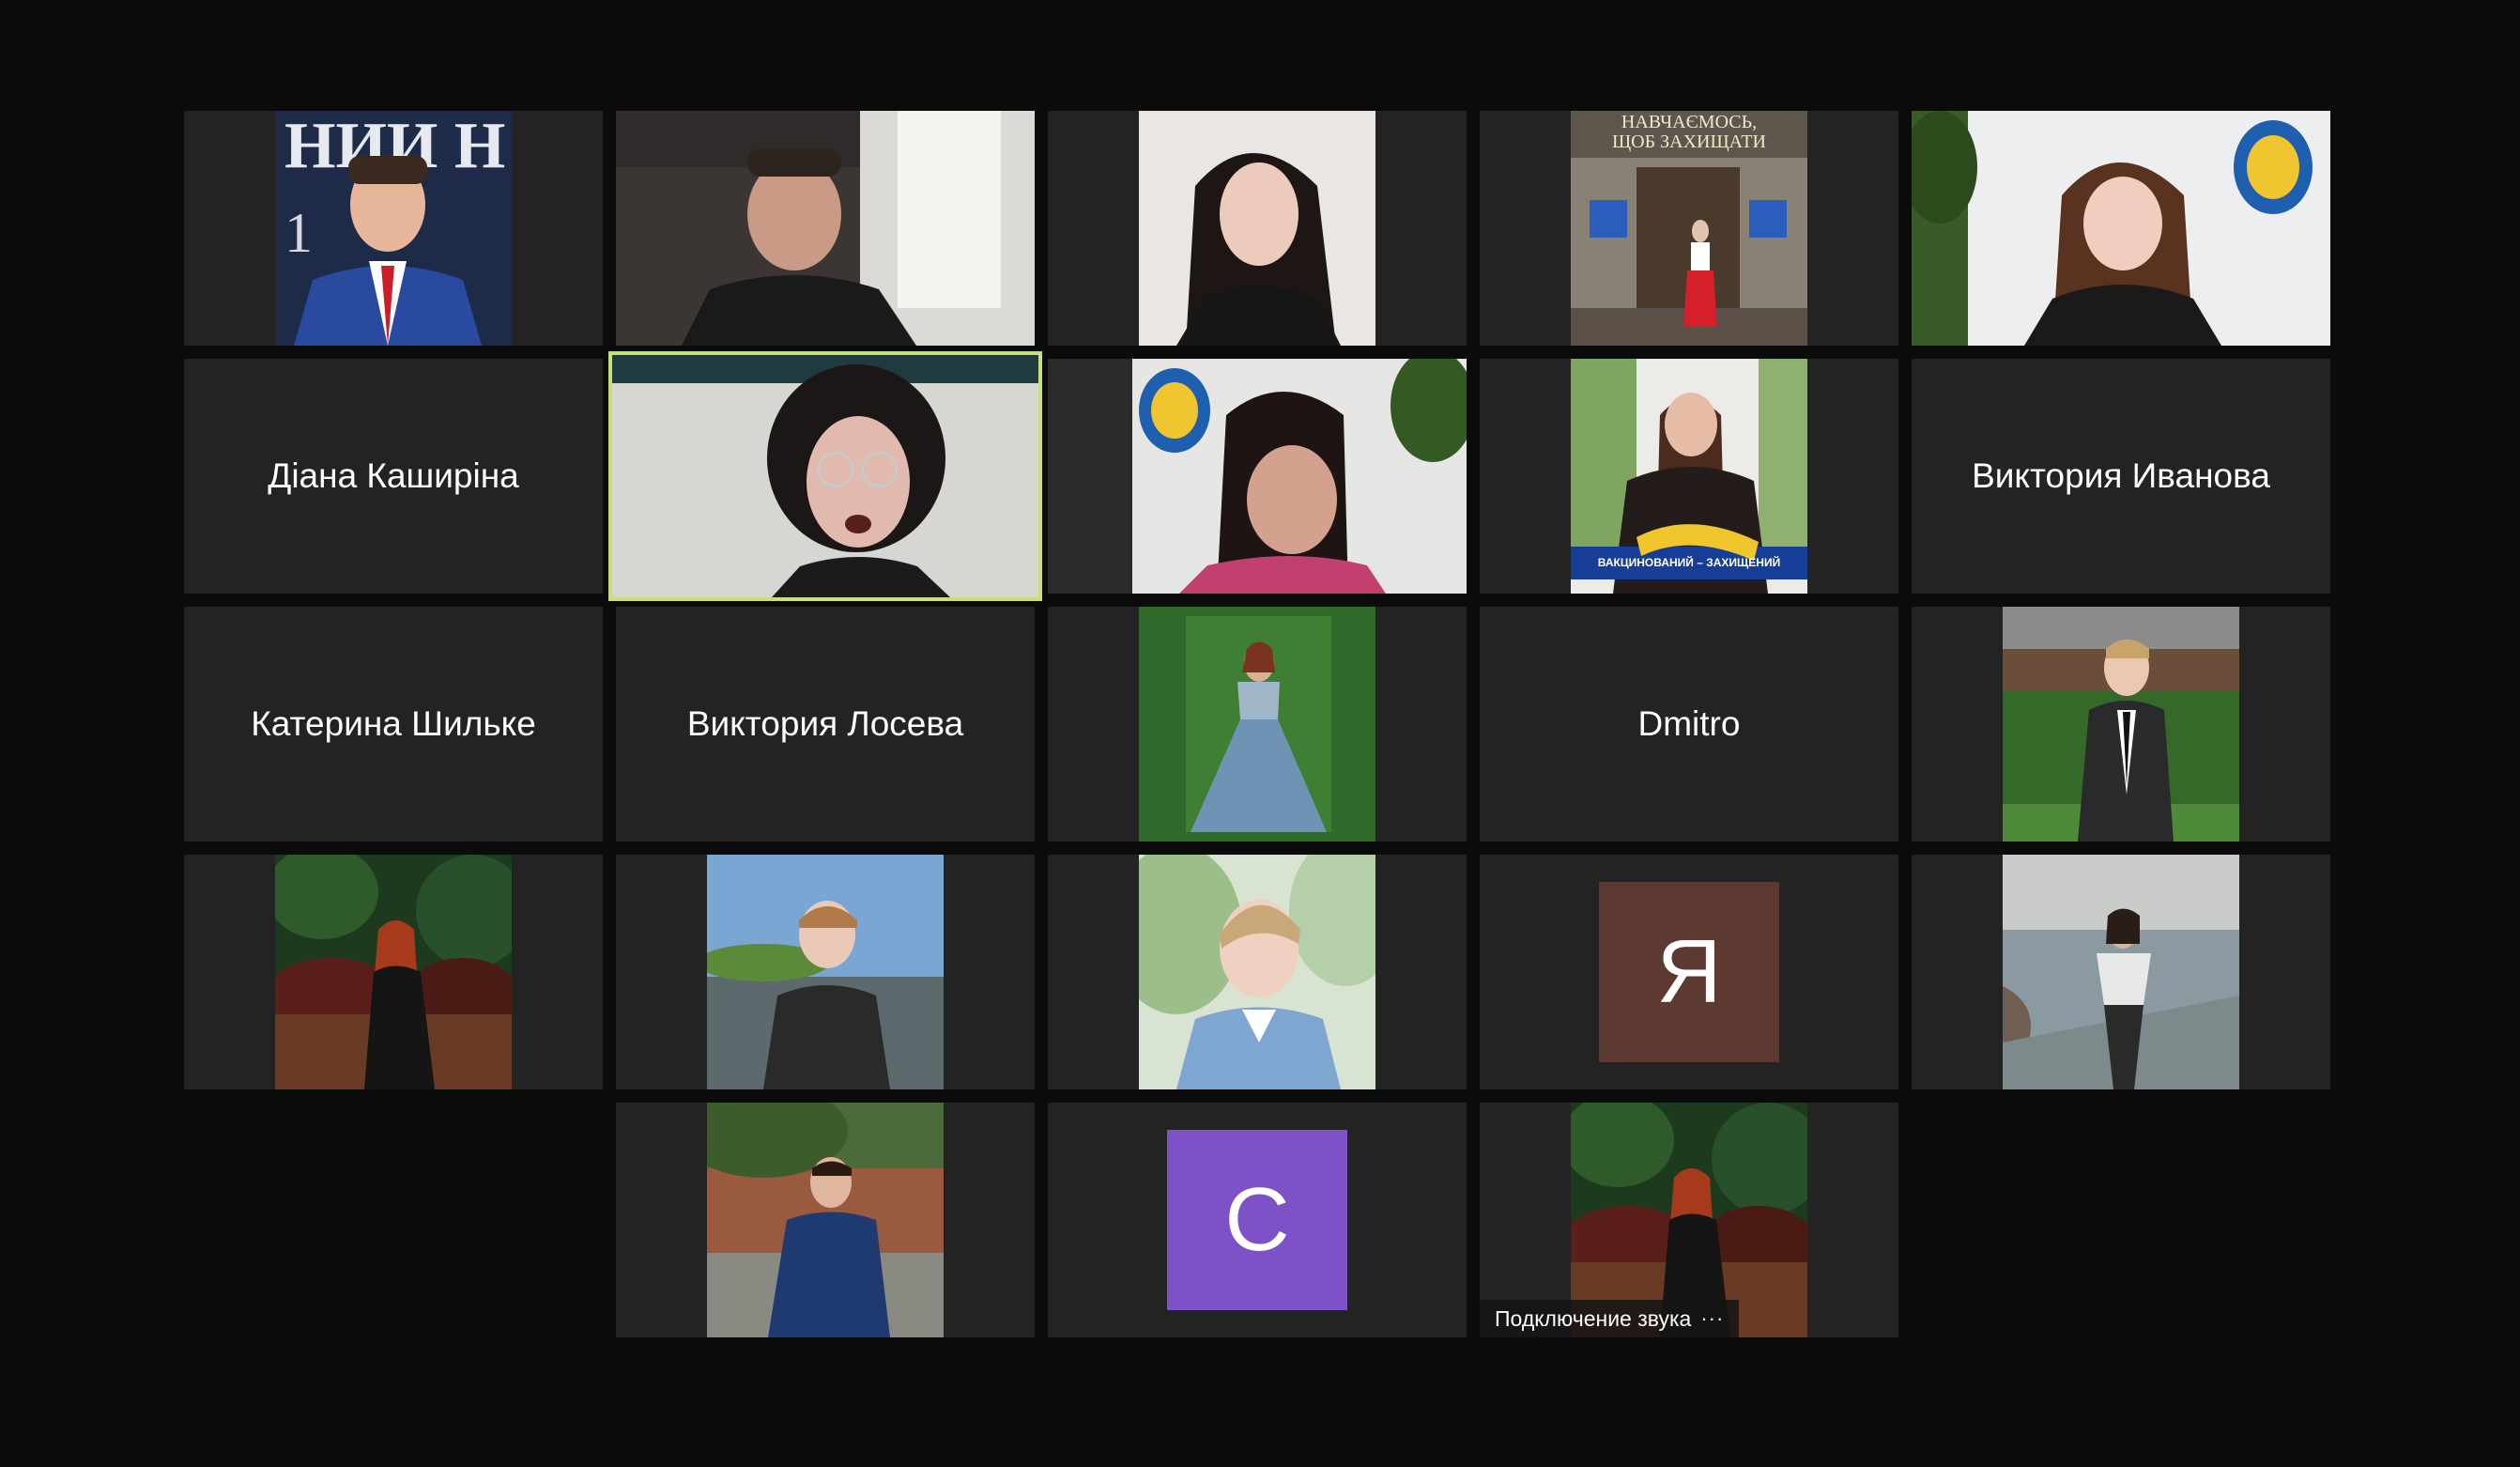 The height and width of the screenshot is (1467, 2520). I want to click on participant-avatar: C, so click(1257, 1220).